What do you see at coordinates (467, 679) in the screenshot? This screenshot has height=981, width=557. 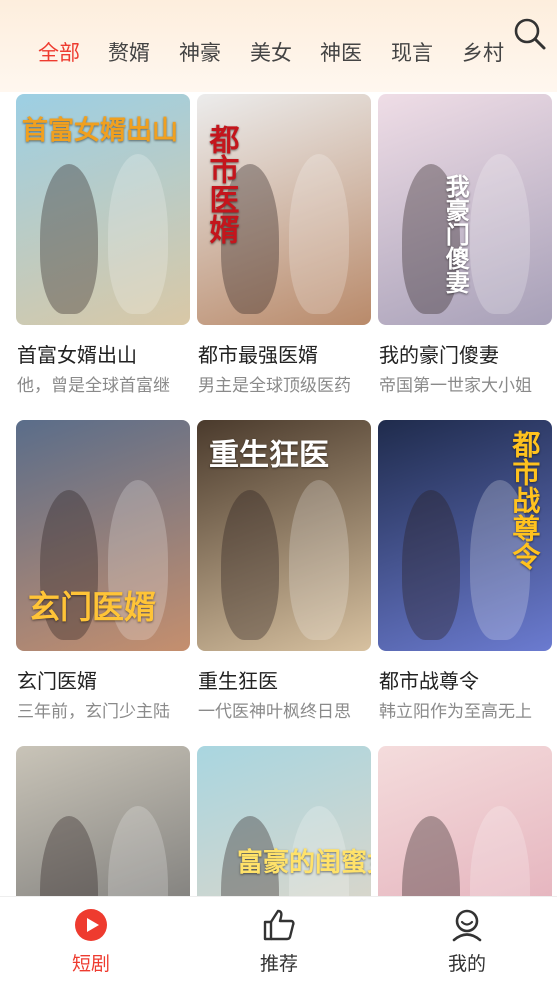 I see `drama-title: 都市战尊令` at bounding box center [467, 679].